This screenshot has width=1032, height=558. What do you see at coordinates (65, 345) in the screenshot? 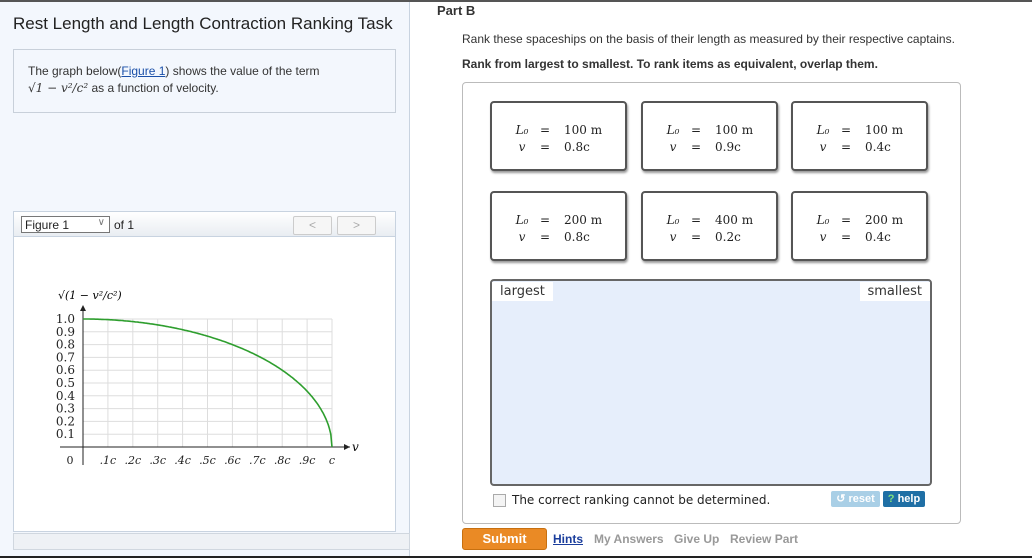
I see `y-tick-label: 0.8` at bounding box center [65, 345].